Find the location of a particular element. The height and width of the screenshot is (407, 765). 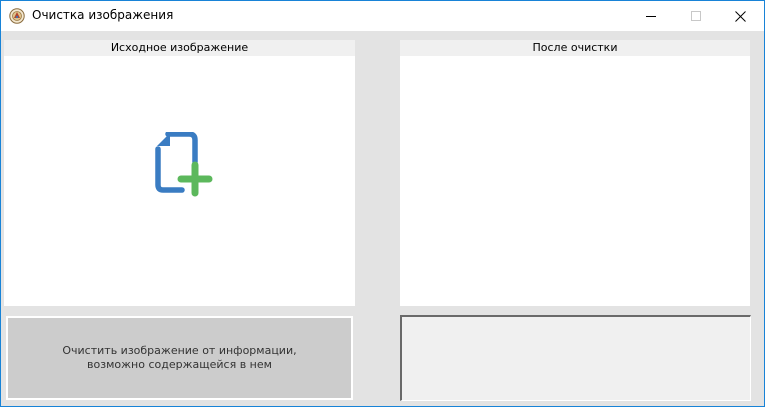

app-icon is located at coordinates (17, 16).